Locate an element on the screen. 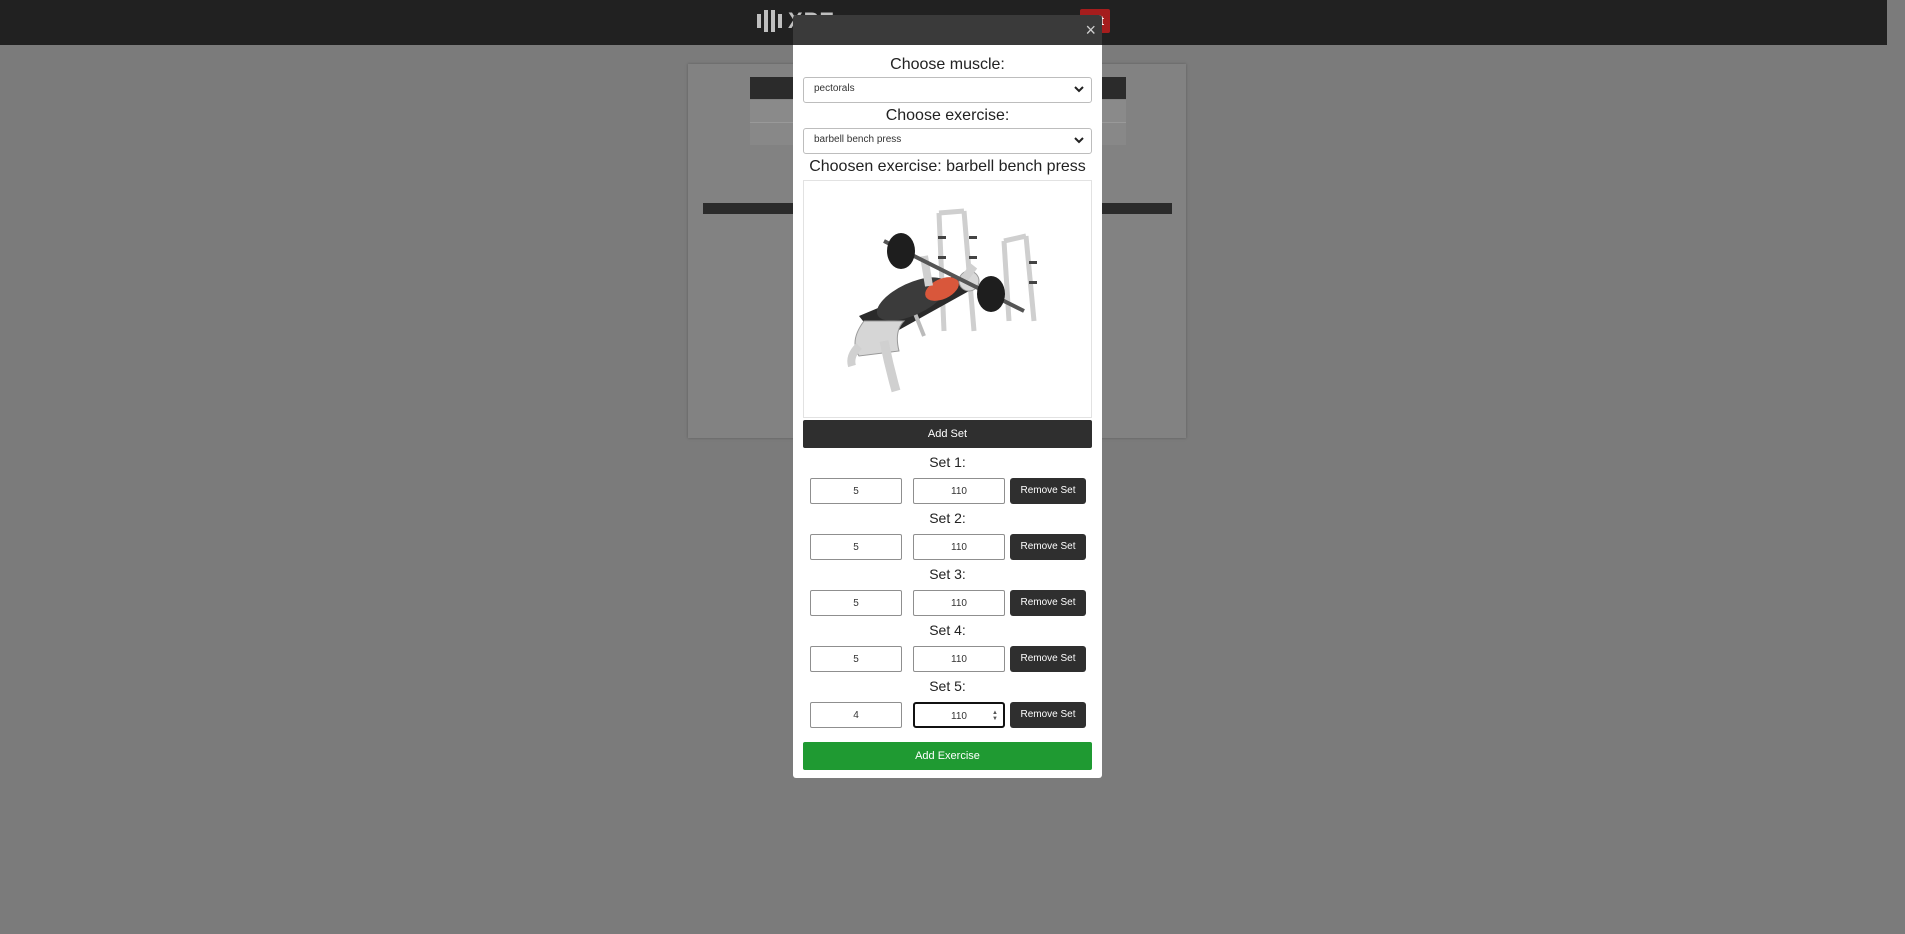  spinner-arrows-icon: ▲ ▼ is located at coordinates (995, 716).